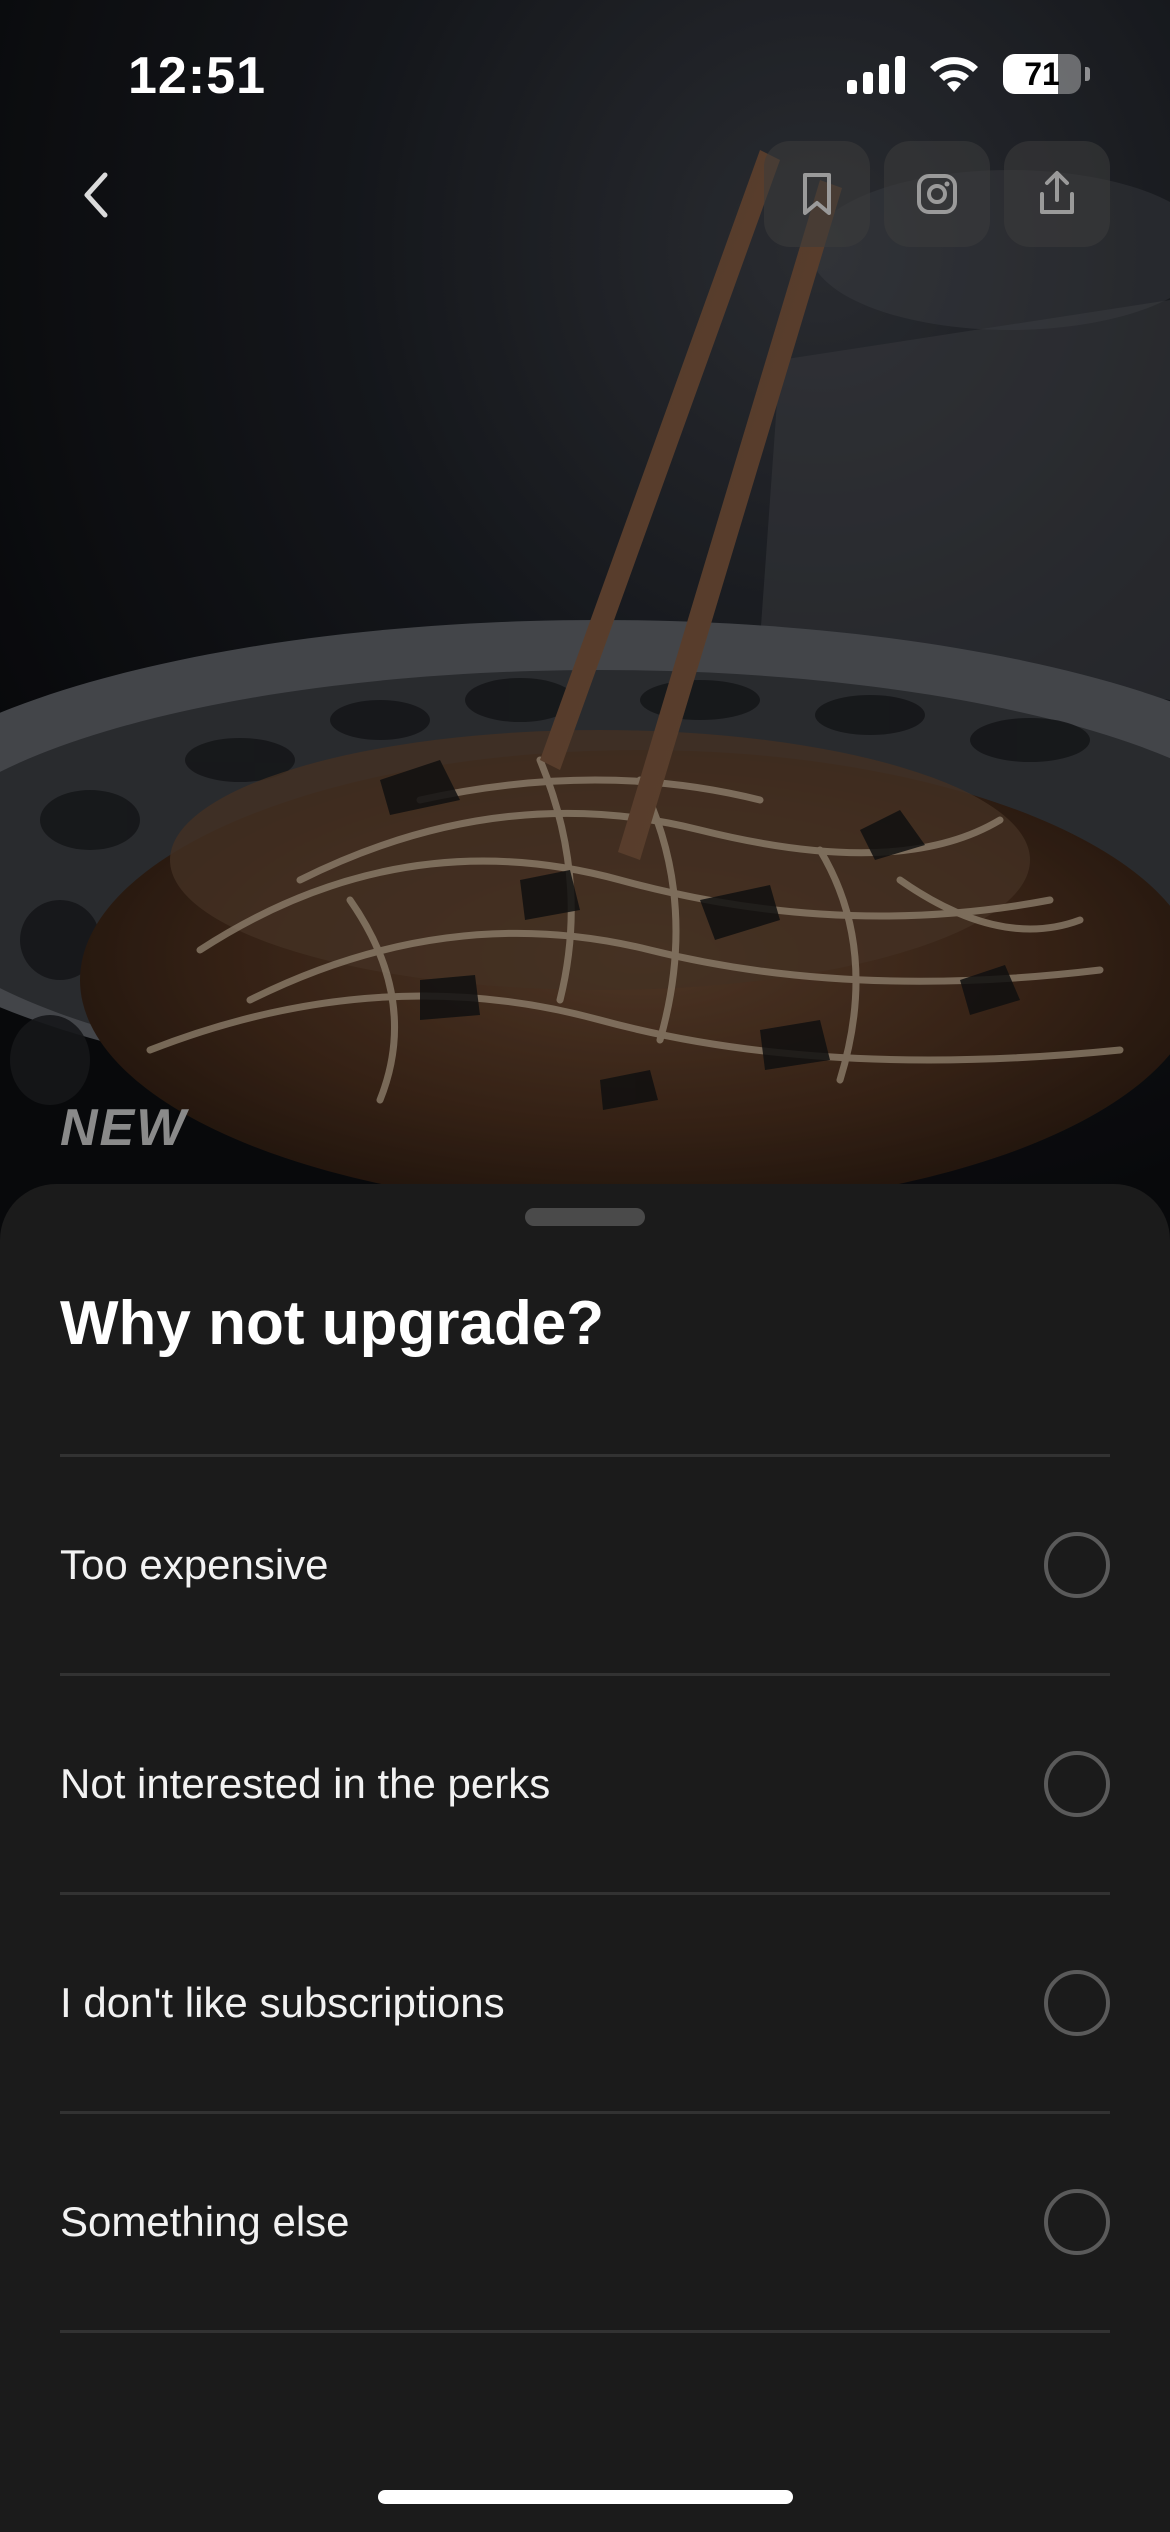  Describe the element at coordinates (205, 2221) in the screenshot. I see `option-label: Something else` at that location.